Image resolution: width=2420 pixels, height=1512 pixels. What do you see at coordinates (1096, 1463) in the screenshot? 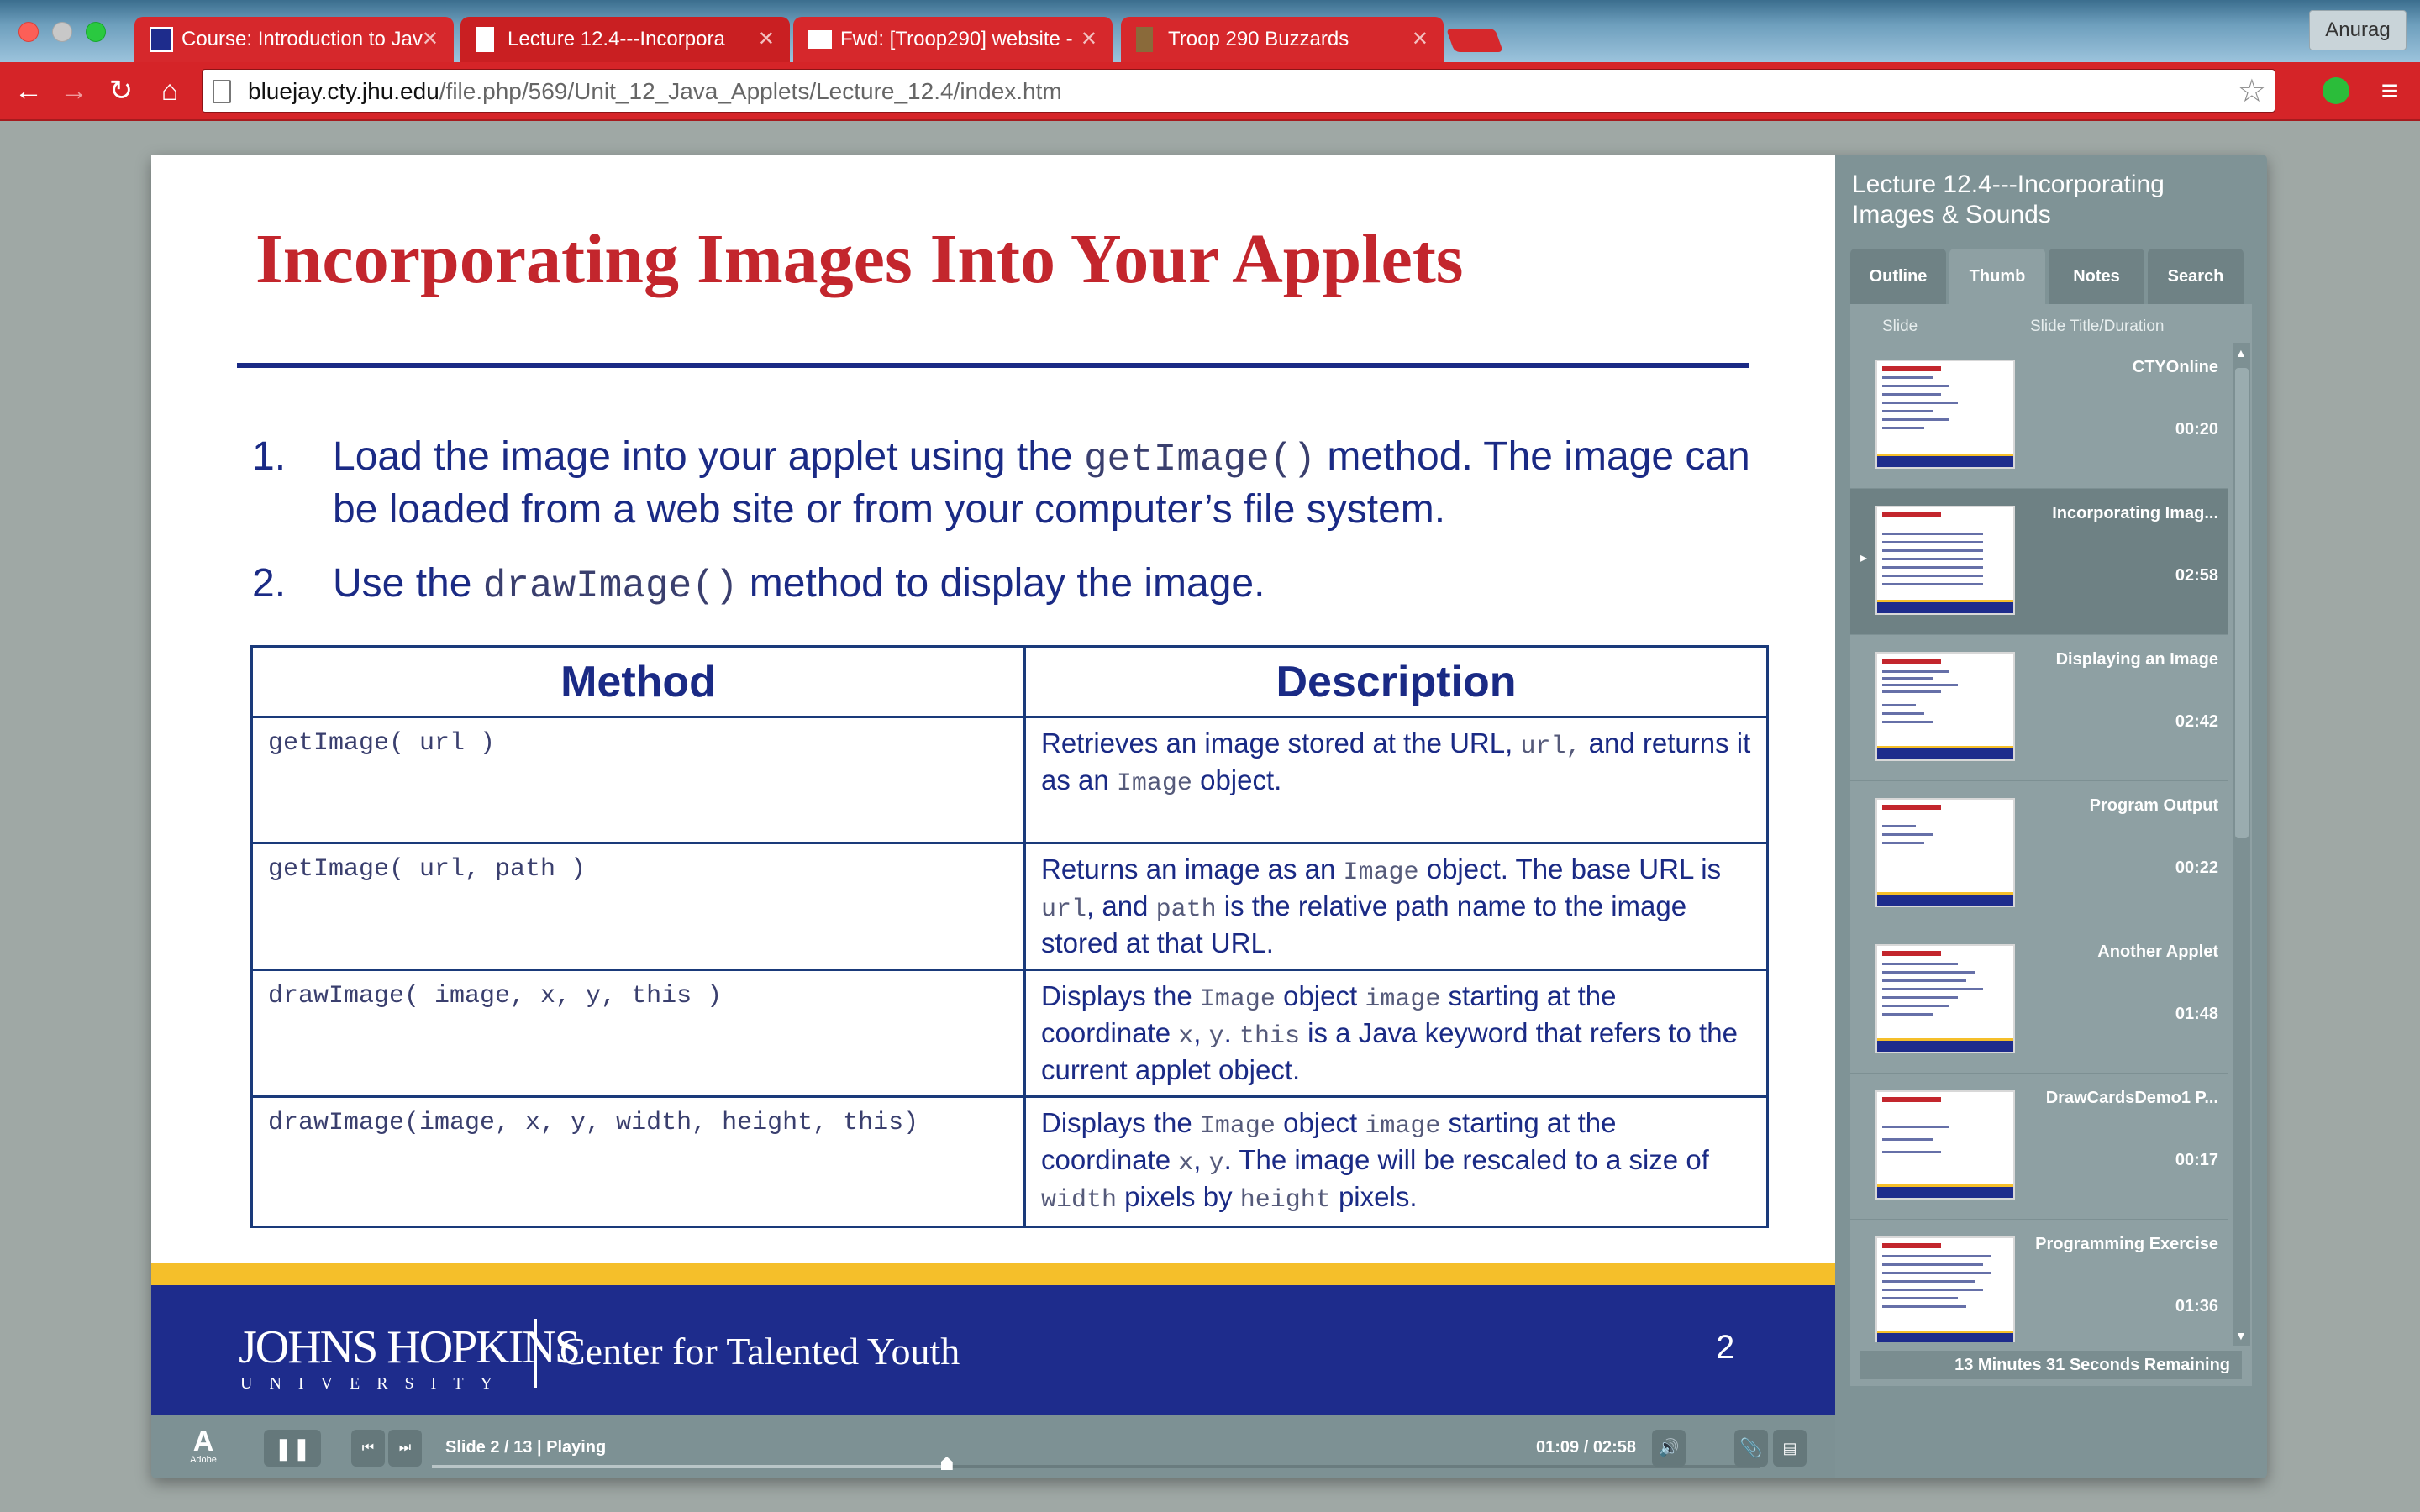
I see `progress-bar` at bounding box center [1096, 1463].